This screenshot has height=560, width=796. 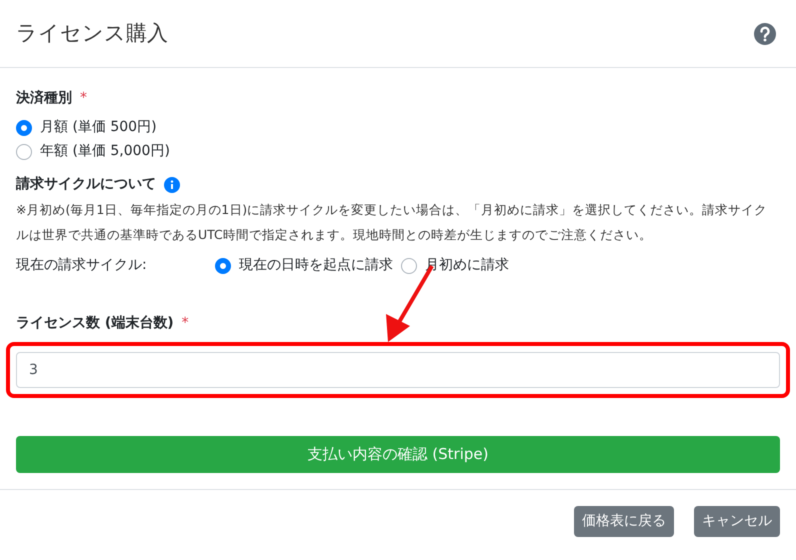 I want to click on help-icon, so click(x=765, y=33).